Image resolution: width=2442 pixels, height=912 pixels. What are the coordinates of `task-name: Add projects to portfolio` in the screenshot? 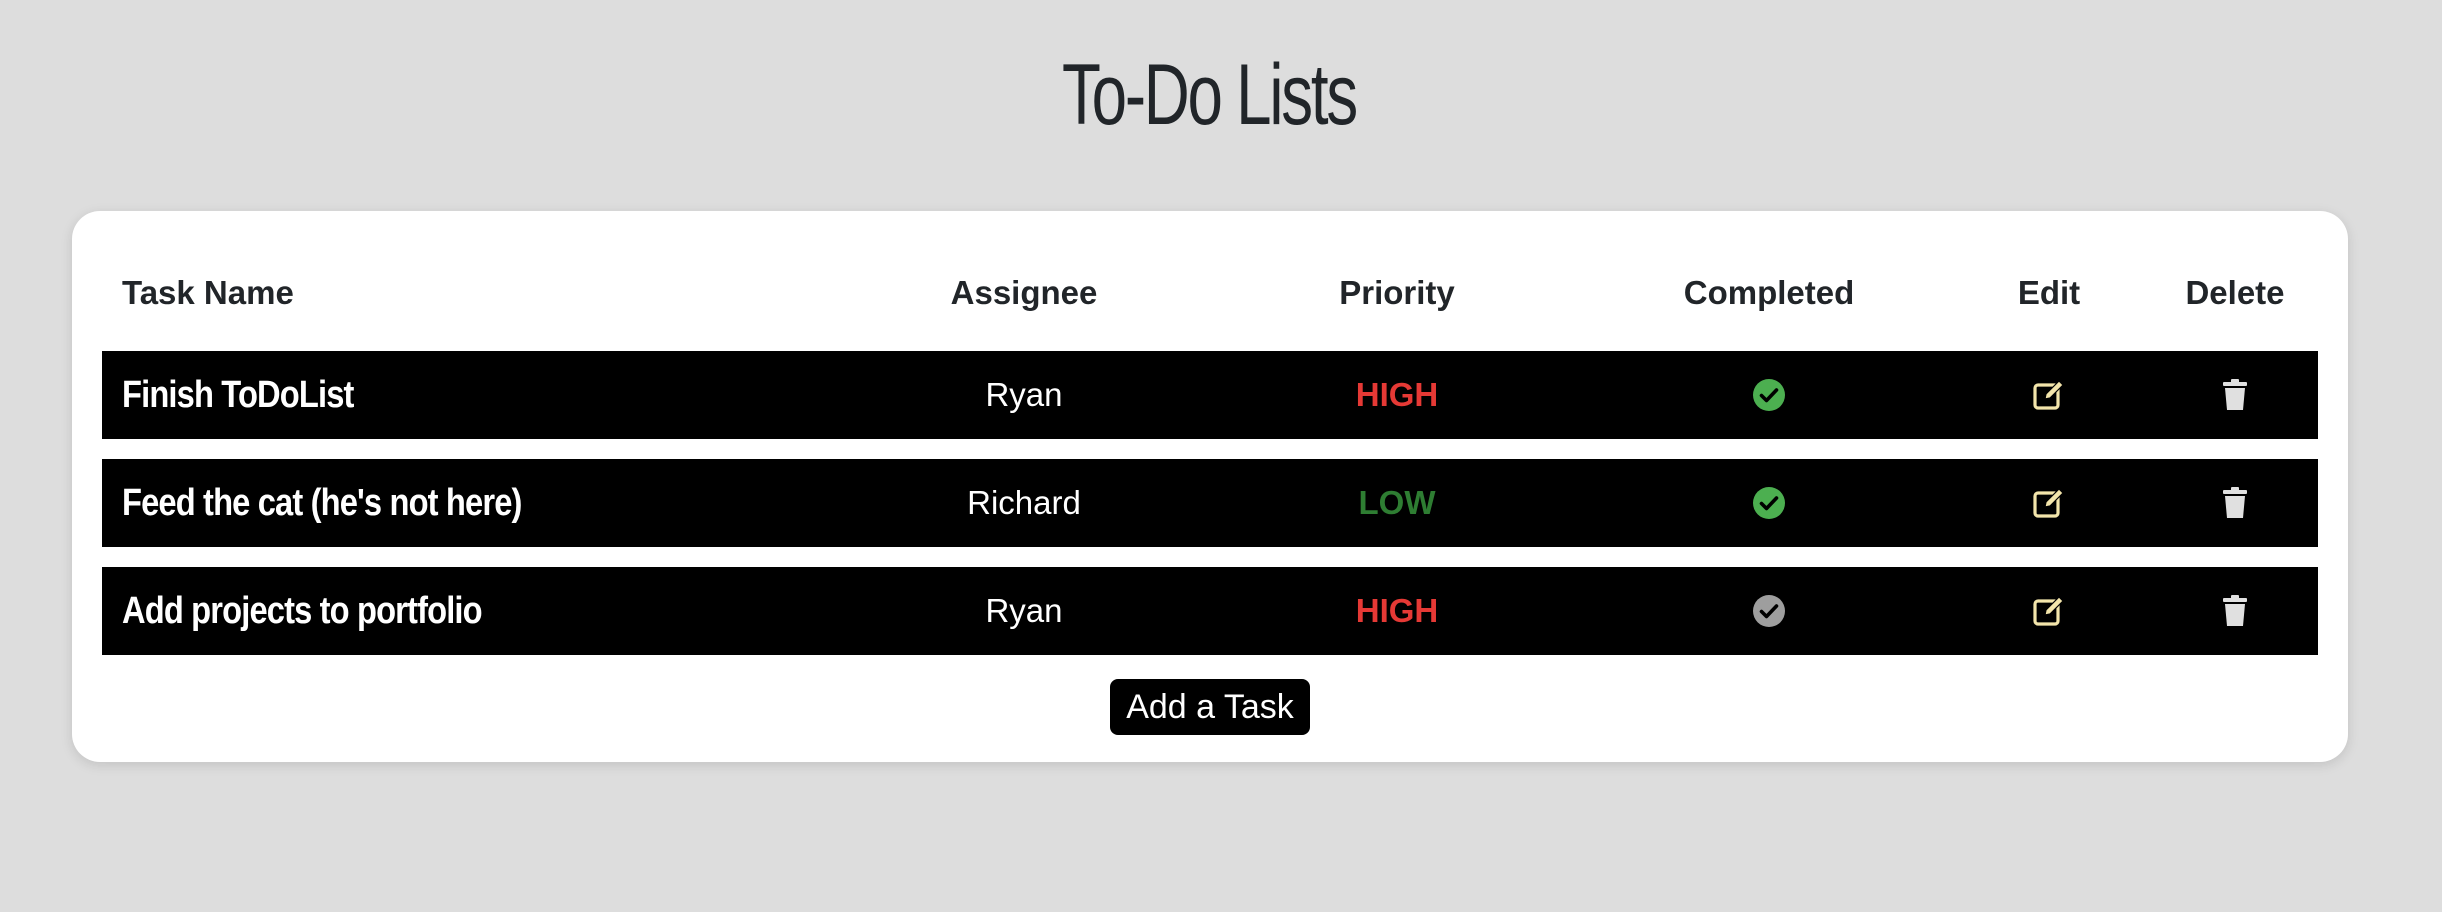 It's located at (302, 611).